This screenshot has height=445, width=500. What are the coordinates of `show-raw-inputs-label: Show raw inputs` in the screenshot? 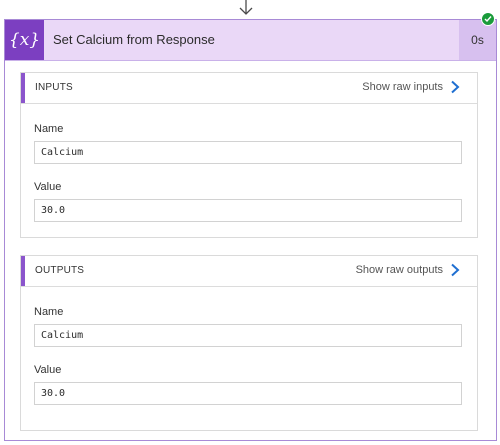 It's located at (402, 87).